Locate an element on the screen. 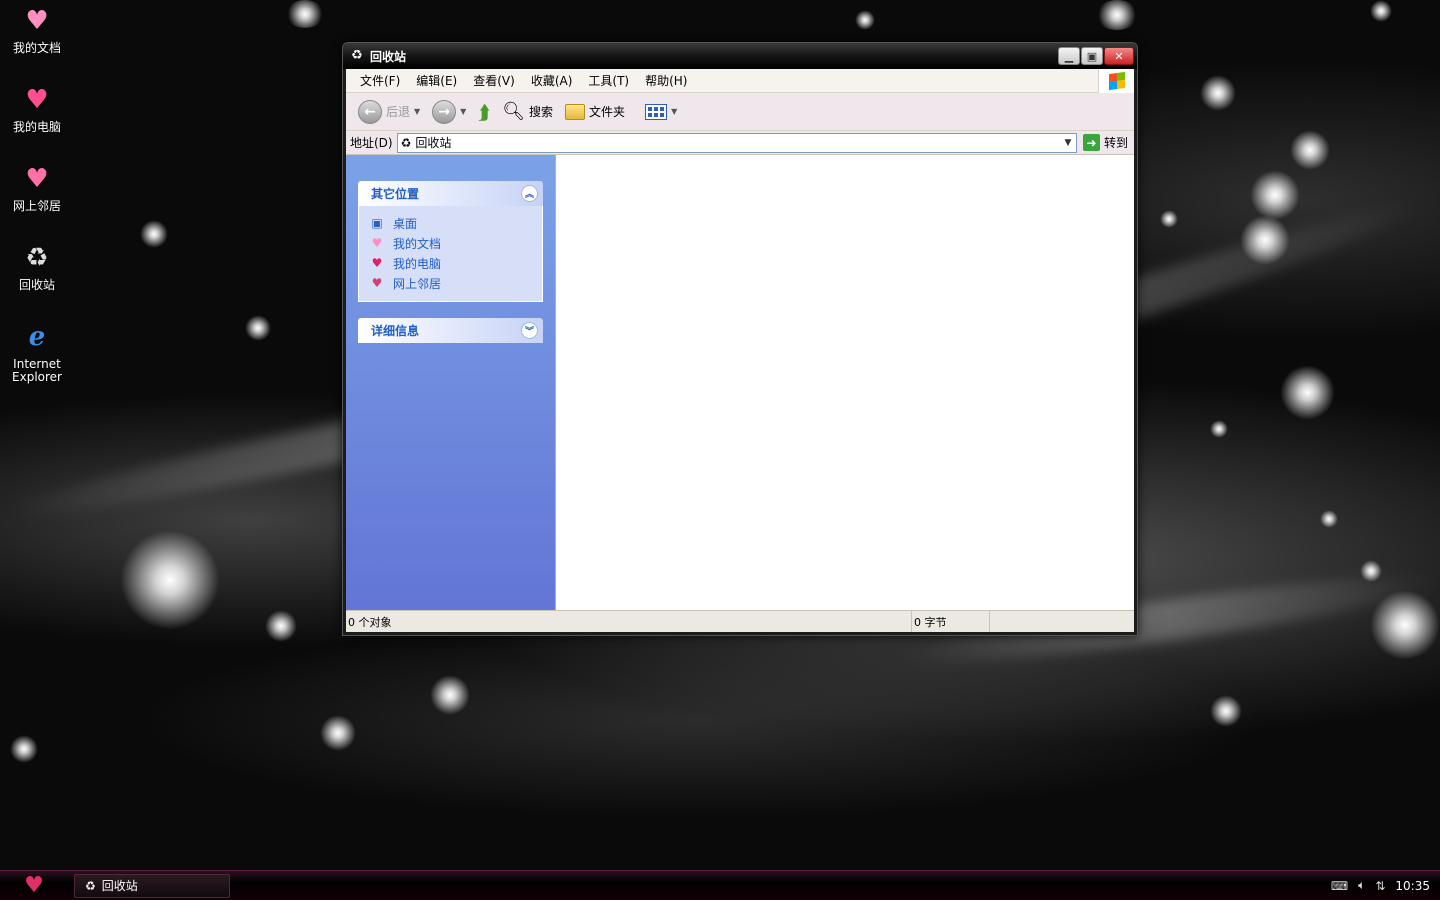  search-button: 🔍︎ 搜索 is located at coordinates (527, 111).